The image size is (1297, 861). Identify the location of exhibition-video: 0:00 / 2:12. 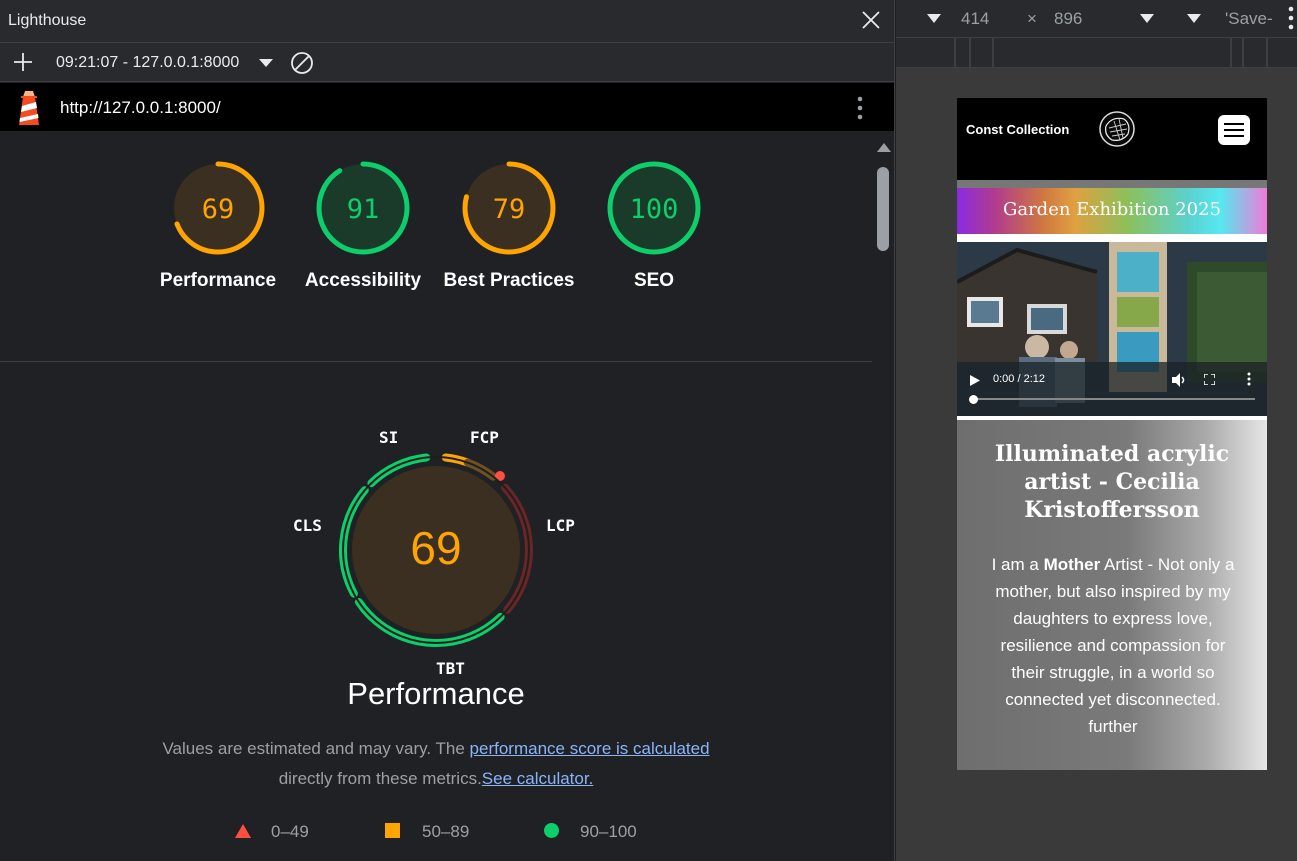
(1112, 329).